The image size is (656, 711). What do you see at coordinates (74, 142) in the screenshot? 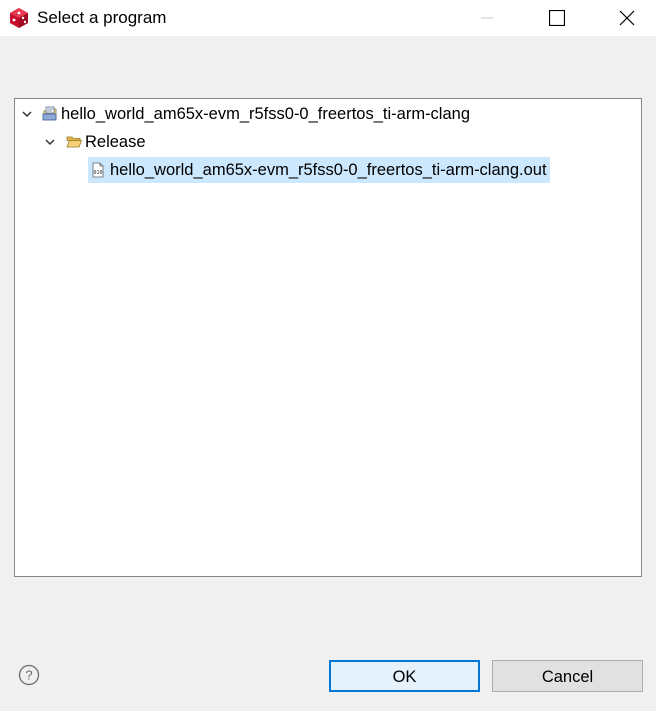
I see `open-folder-icon` at bounding box center [74, 142].